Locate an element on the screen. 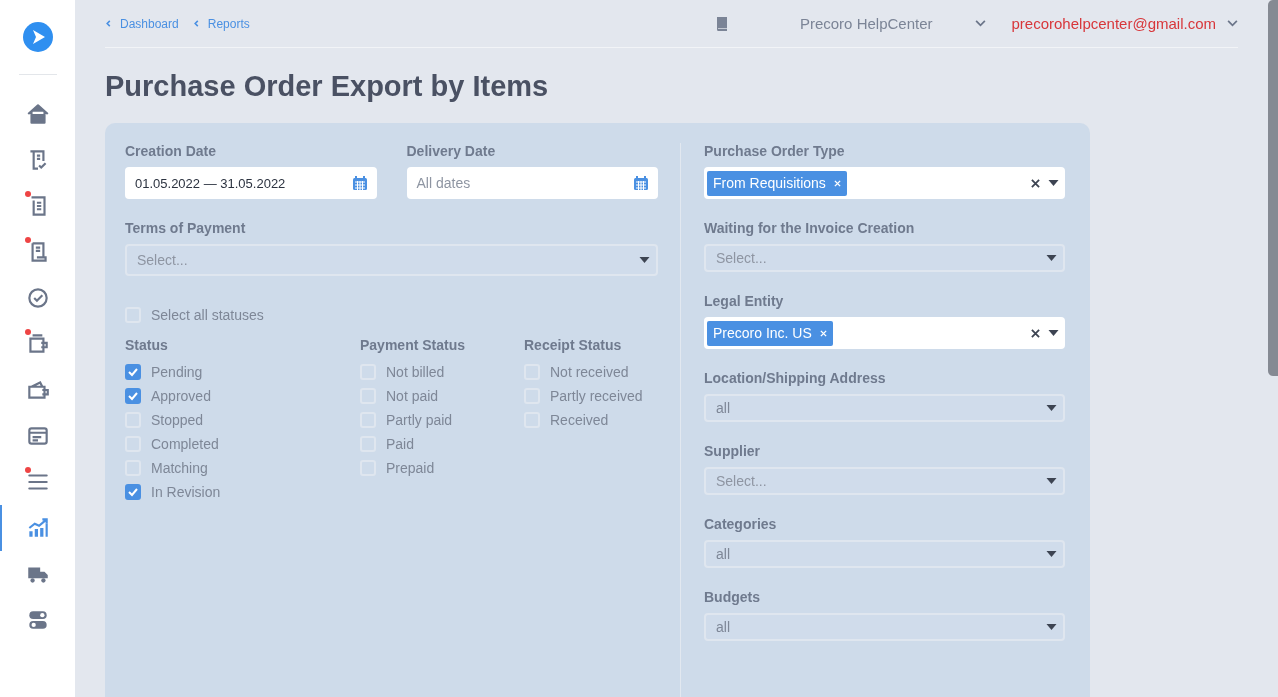 Image resolution: width=1278 pixels, height=697 pixels. breadcrumb-link: Reports is located at coordinates (221, 23).